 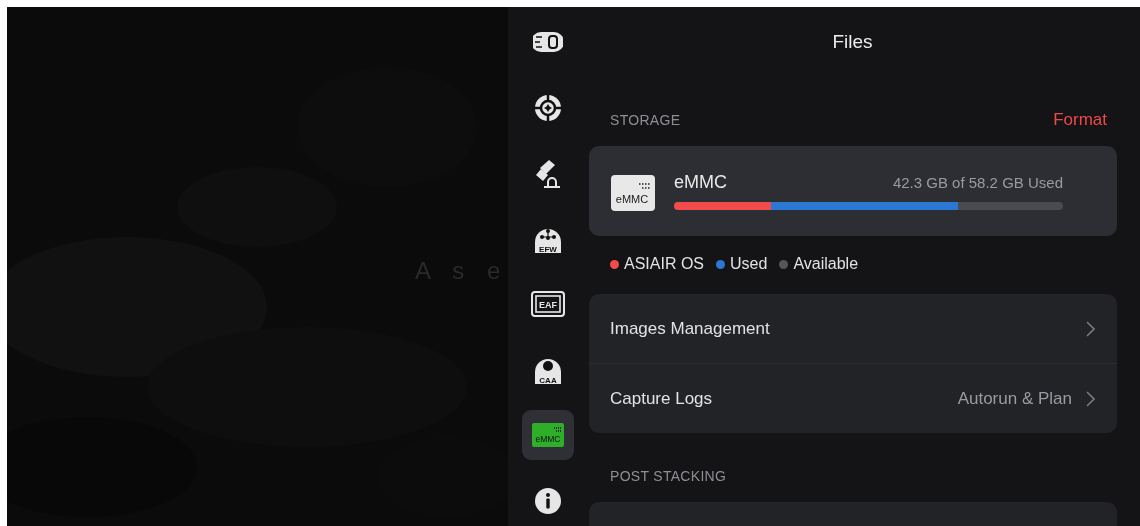 What do you see at coordinates (661, 398) in the screenshot?
I see `row-label: Capture Logs` at bounding box center [661, 398].